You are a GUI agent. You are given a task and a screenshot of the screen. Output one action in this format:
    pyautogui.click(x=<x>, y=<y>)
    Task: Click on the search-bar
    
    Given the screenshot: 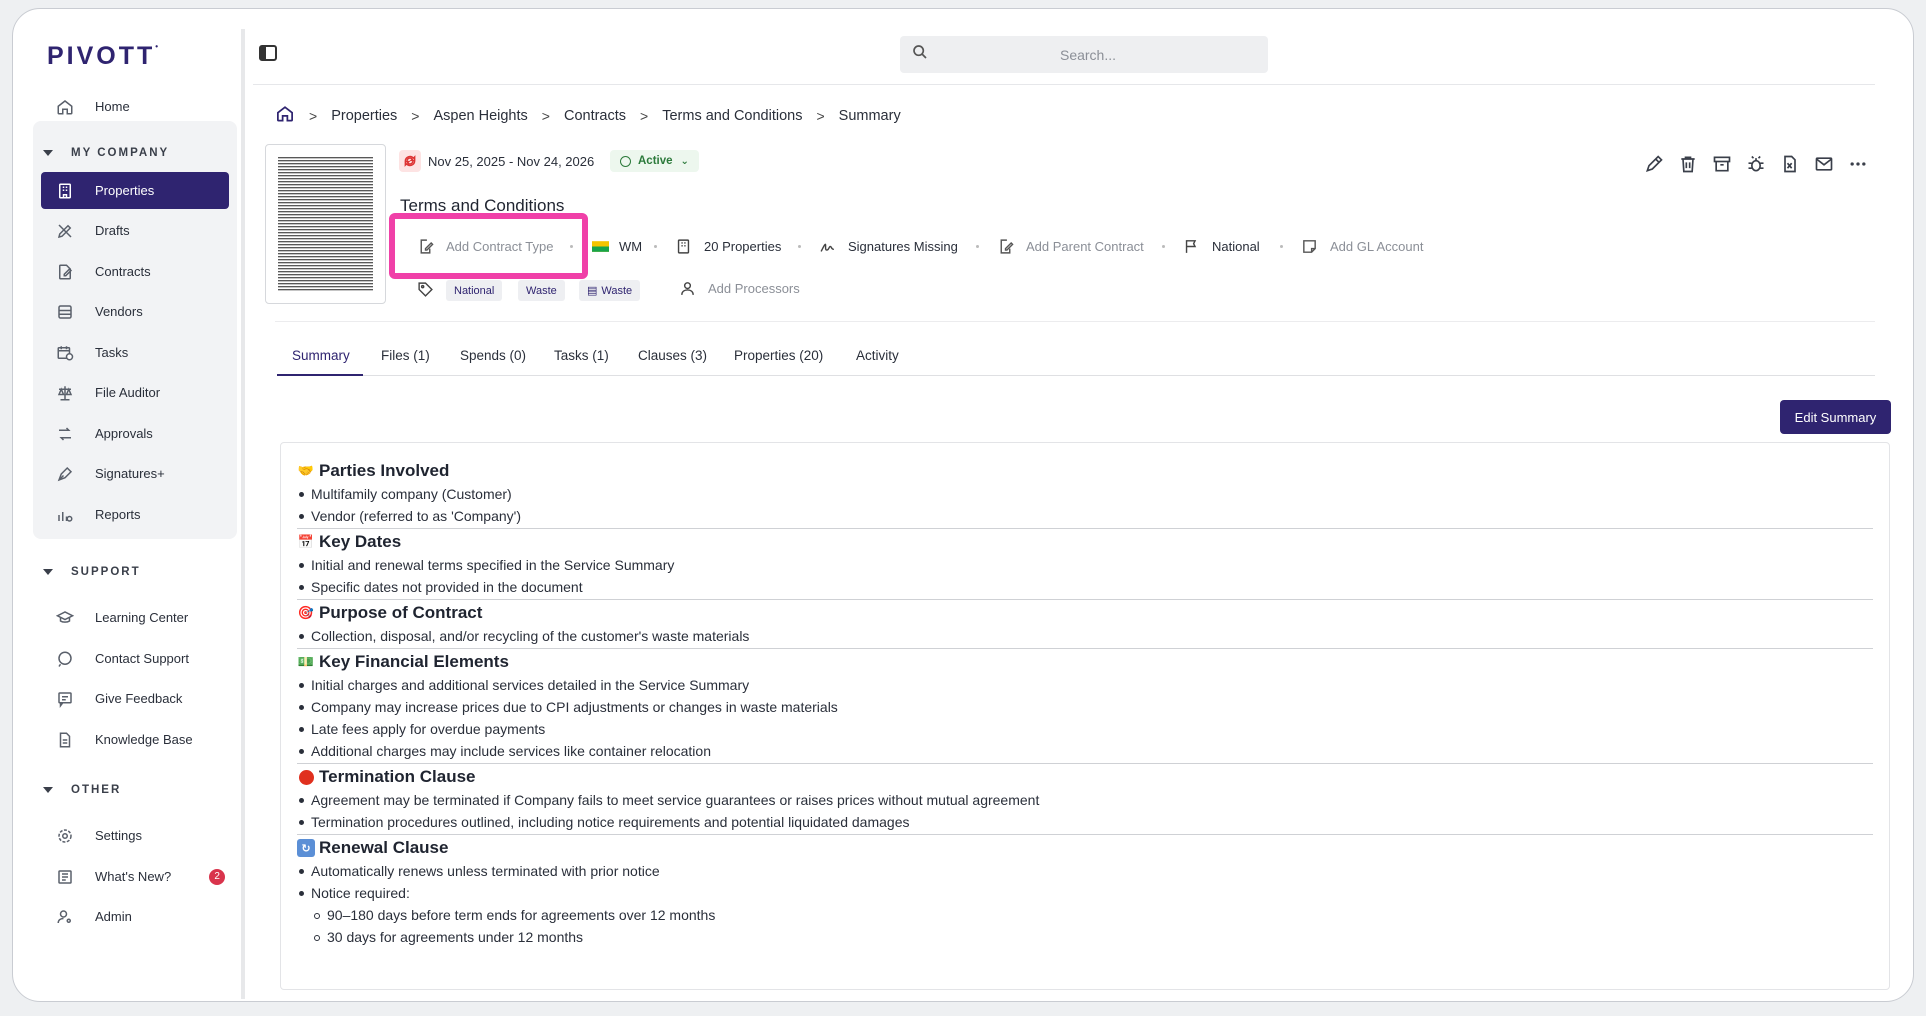 What is the action you would take?
    pyautogui.click(x=1084, y=54)
    